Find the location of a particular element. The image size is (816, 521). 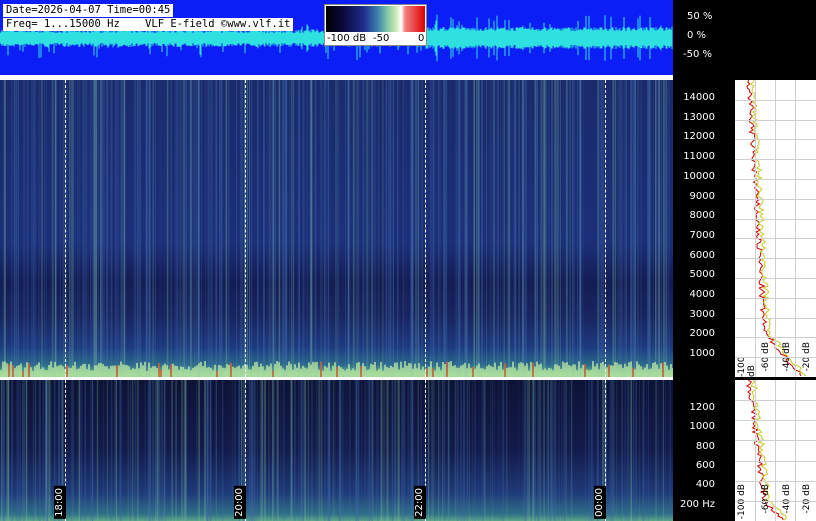

db-label-top-100: -100 dB is located at coordinates (747, 366).